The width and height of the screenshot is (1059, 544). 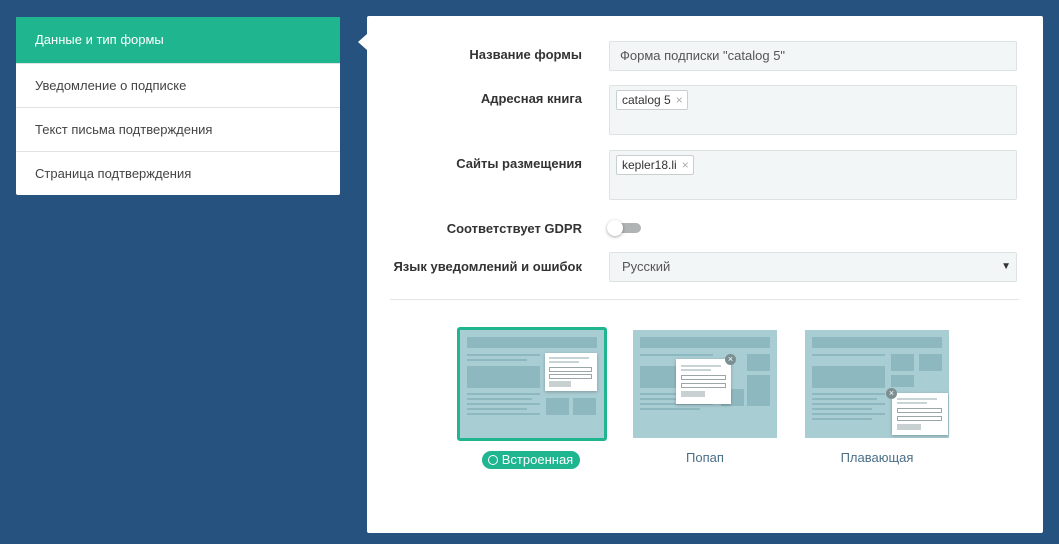 What do you see at coordinates (1006, 266) in the screenshot?
I see `chevron-down-icon: ▼` at bounding box center [1006, 266].